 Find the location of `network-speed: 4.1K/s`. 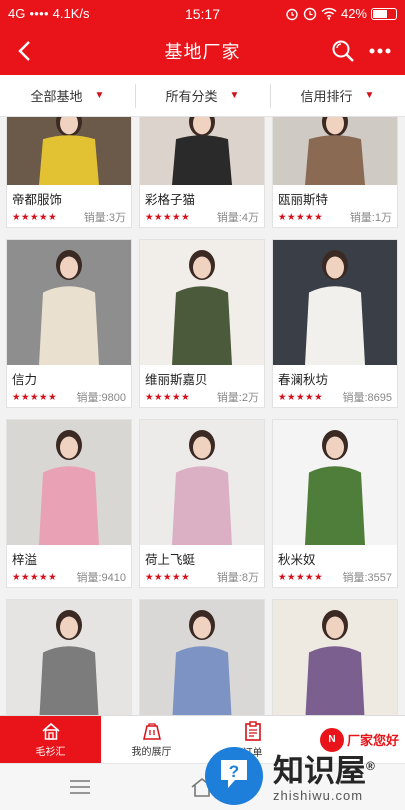

network-speed: 4.1K/s is located at coordinates (71, 13).